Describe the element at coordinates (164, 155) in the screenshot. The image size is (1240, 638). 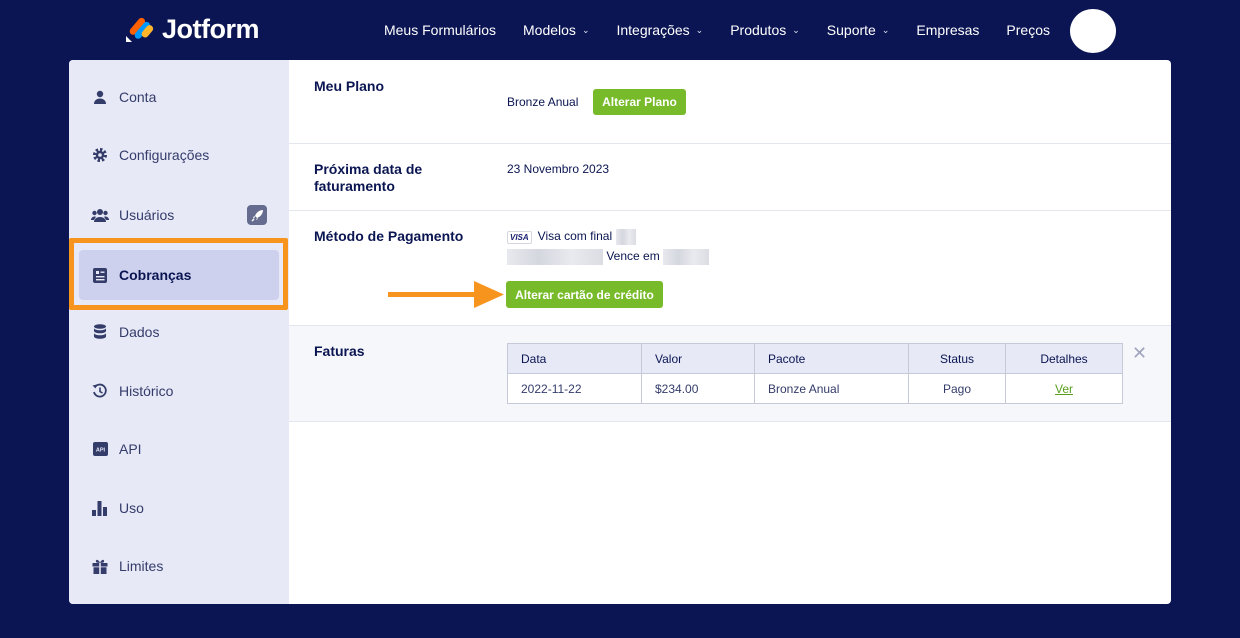
I see `sidebar-item-label: Configurações` at that location.